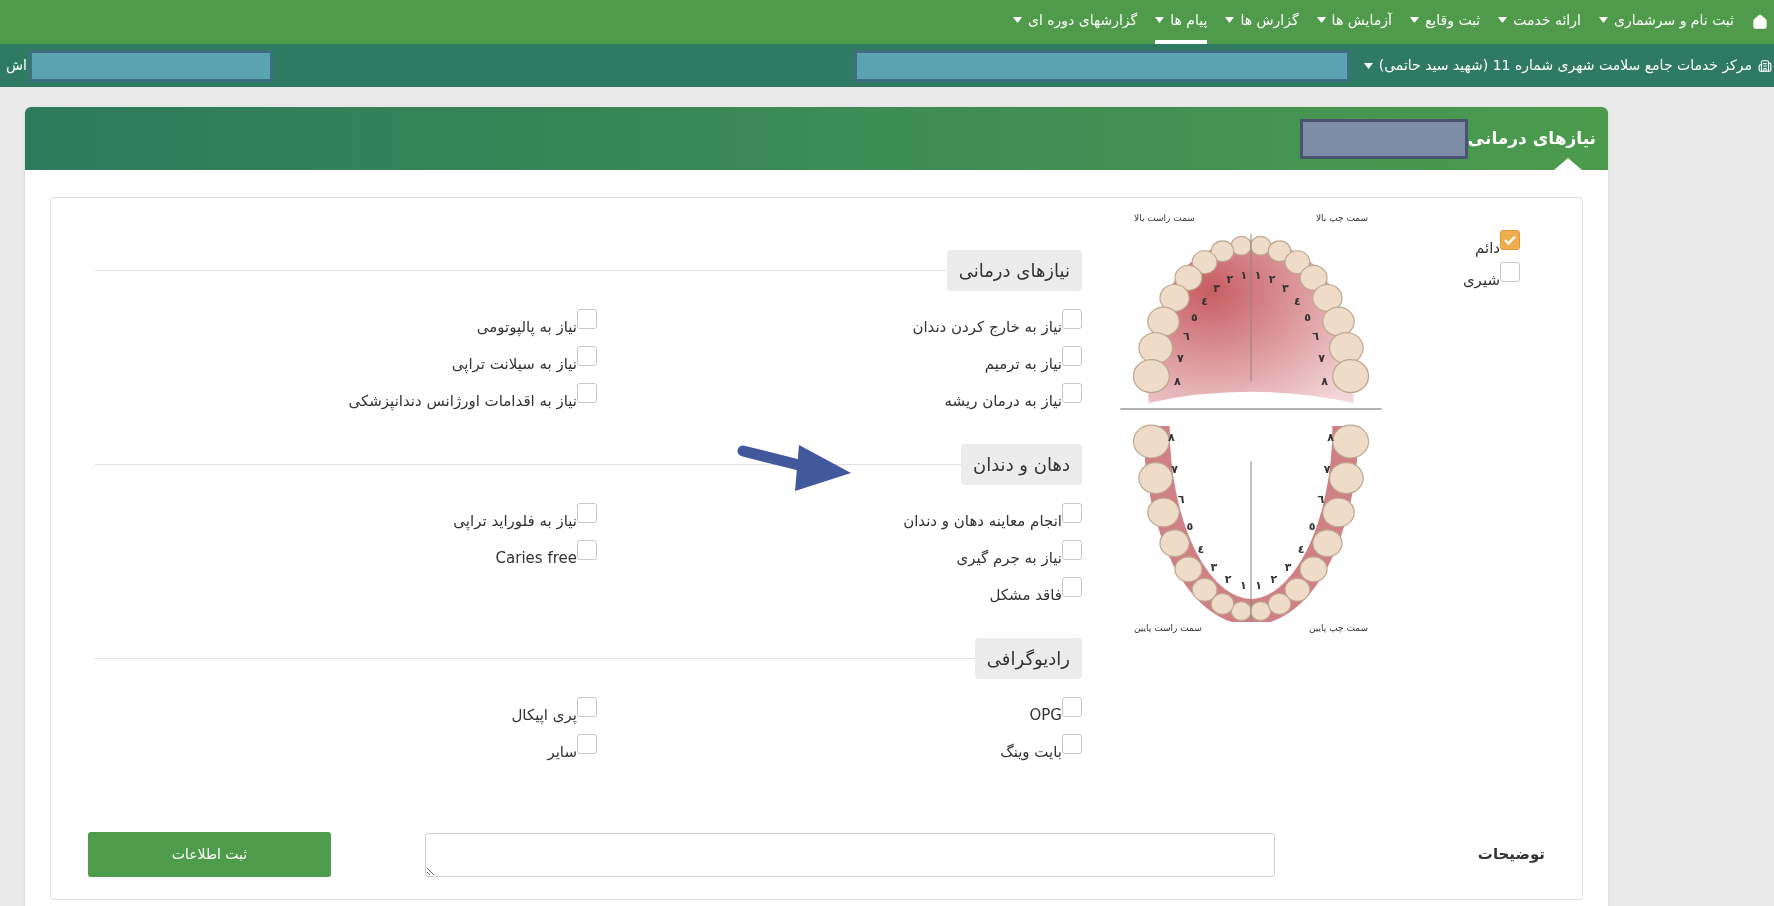 This screenshot has width=1774, height=906. Describe the element at coordinates (1510, 855) in the screenshot. I see `notes-label: توضیحات` at that location.